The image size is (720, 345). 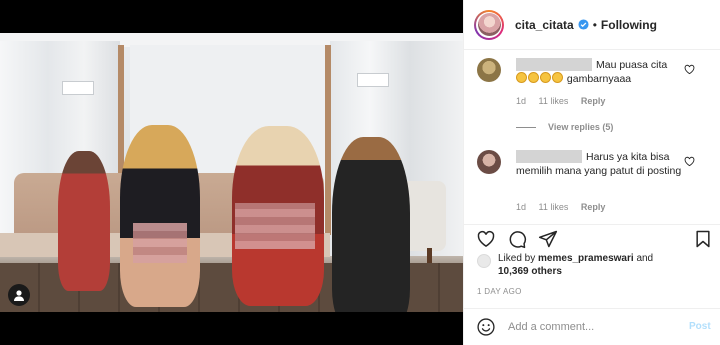 I want to click on verified-icon, so click(x=583, y=24).